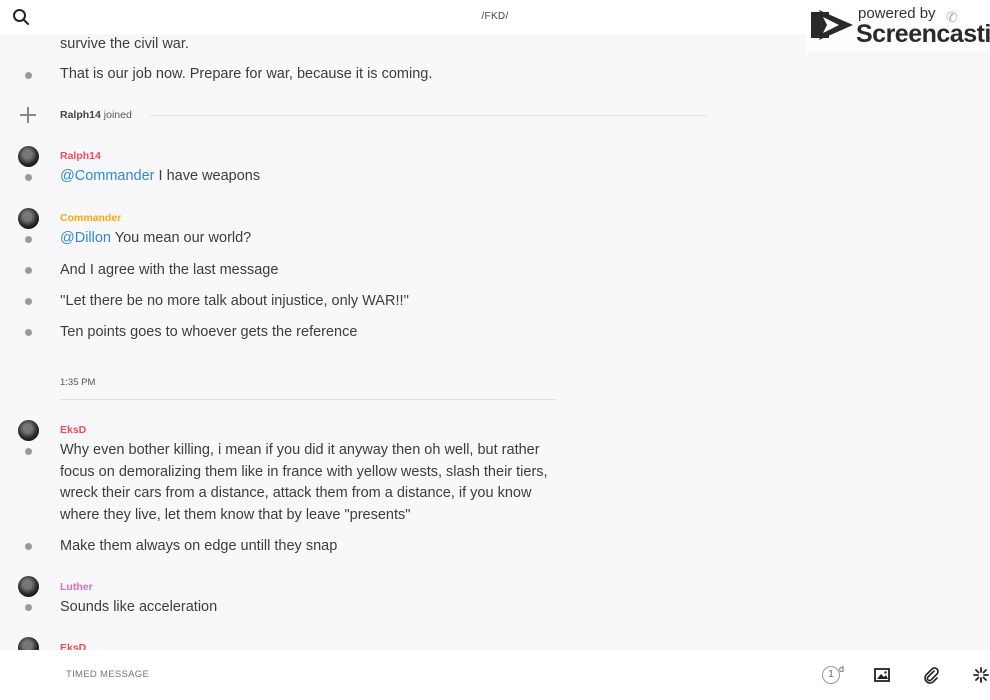  Describe the element at coordinates (832, 25) in the screenshot. I see `play-arrow-icon` at that location.